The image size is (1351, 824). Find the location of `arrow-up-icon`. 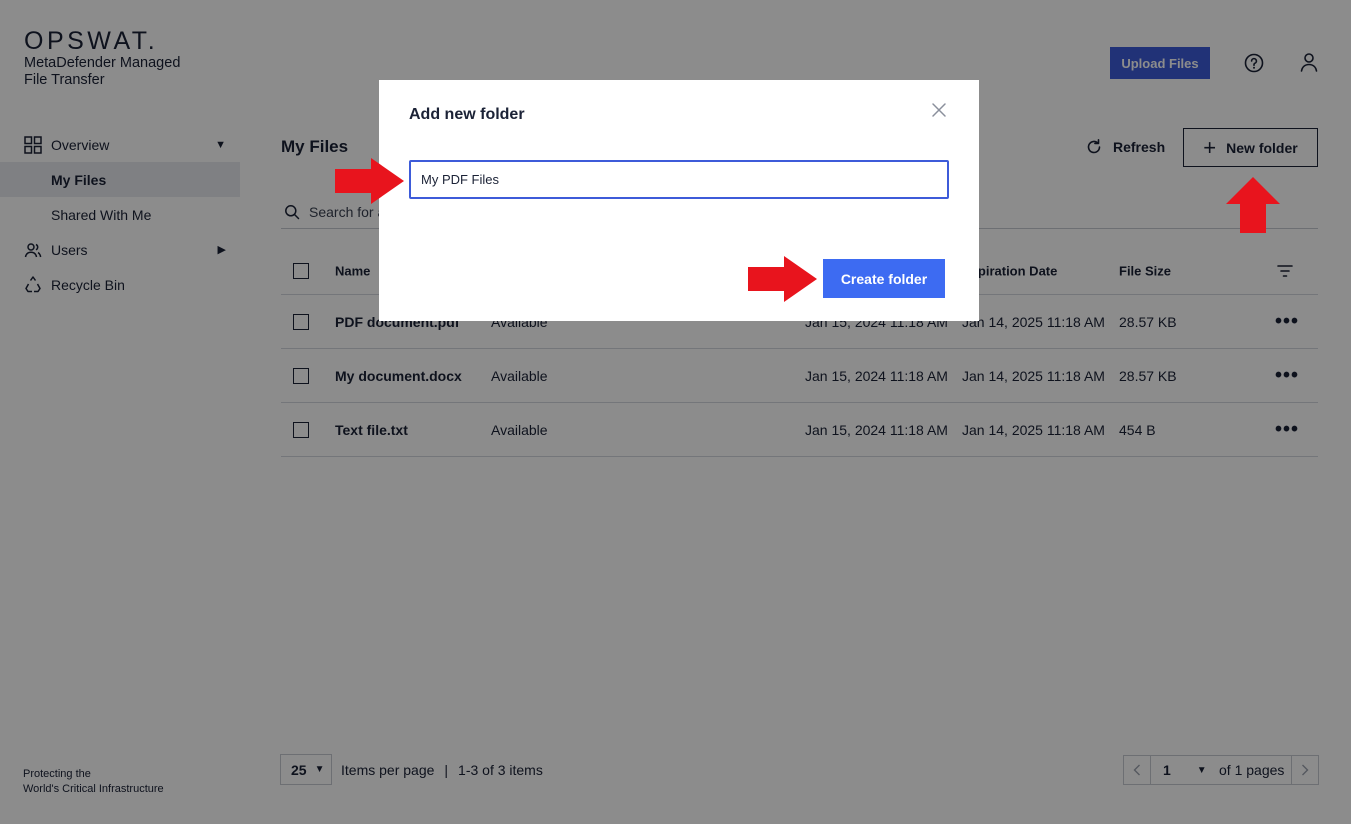

arrow-up-icon is located at coordinates (1253, 205).